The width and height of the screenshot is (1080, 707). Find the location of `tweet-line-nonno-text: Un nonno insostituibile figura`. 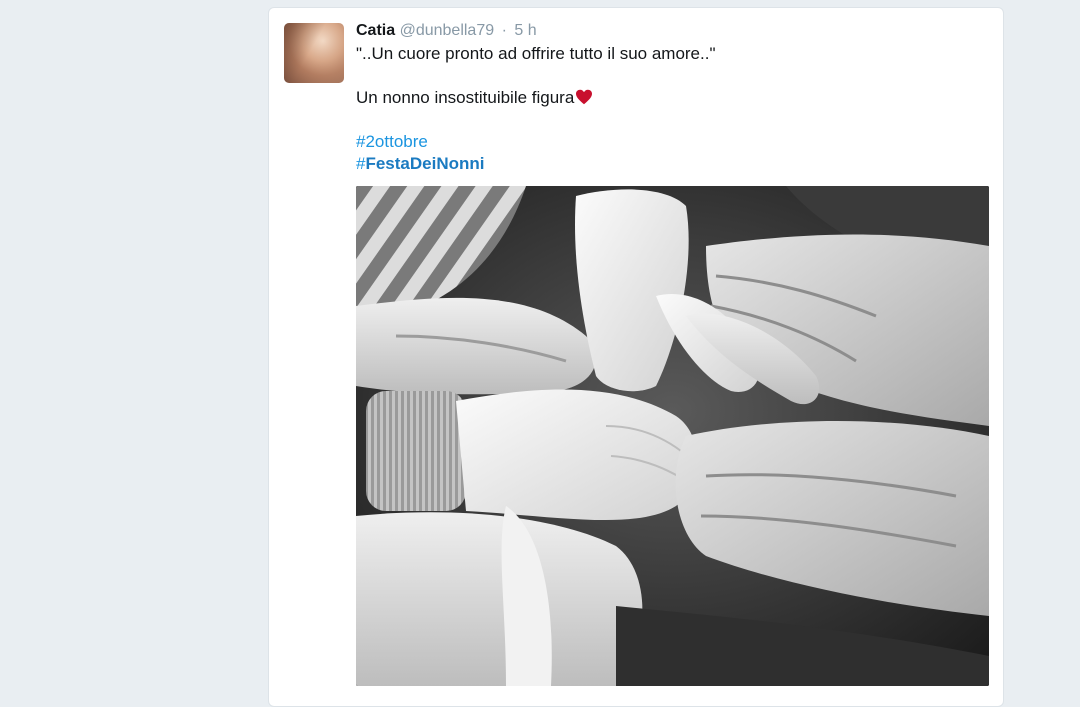

tweet-line-nonno-text: Un nonno insostituibile figura is located at coordinates (465, 97).